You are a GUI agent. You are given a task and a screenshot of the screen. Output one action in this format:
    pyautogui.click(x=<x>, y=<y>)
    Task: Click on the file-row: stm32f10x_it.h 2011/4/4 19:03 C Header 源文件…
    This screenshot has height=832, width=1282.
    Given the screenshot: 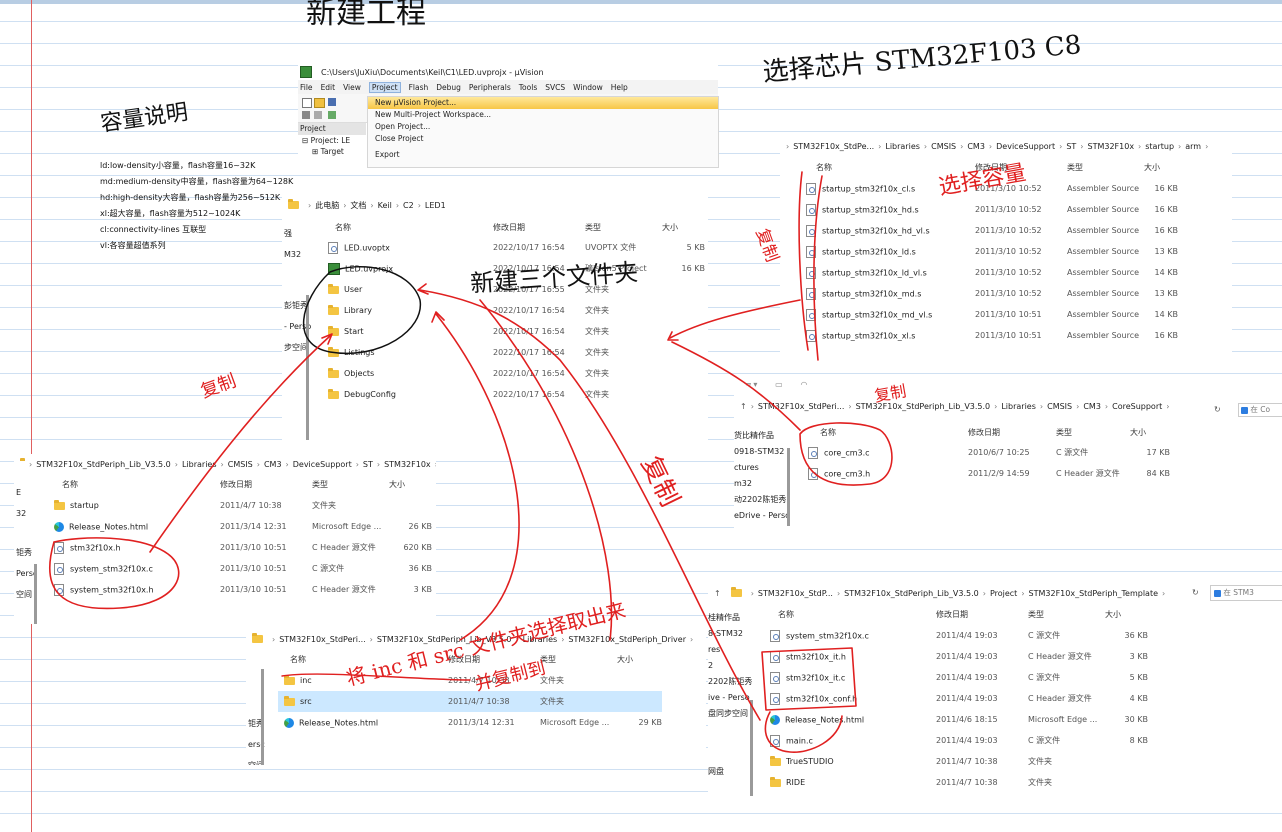 What is the action you would take?
    pyautogui.click(x=958, y=656)
    